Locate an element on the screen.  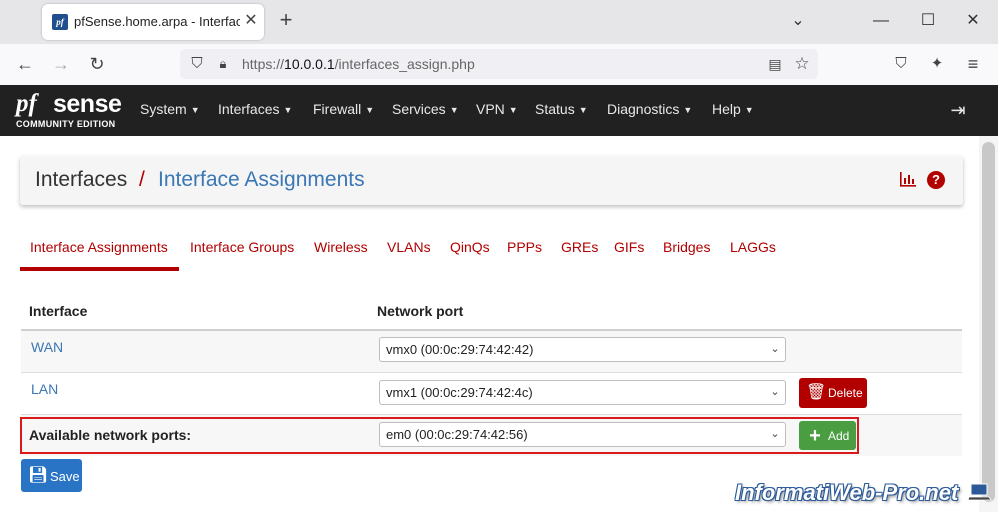
scrollbar-thumb is located at coordinates (988, 322).